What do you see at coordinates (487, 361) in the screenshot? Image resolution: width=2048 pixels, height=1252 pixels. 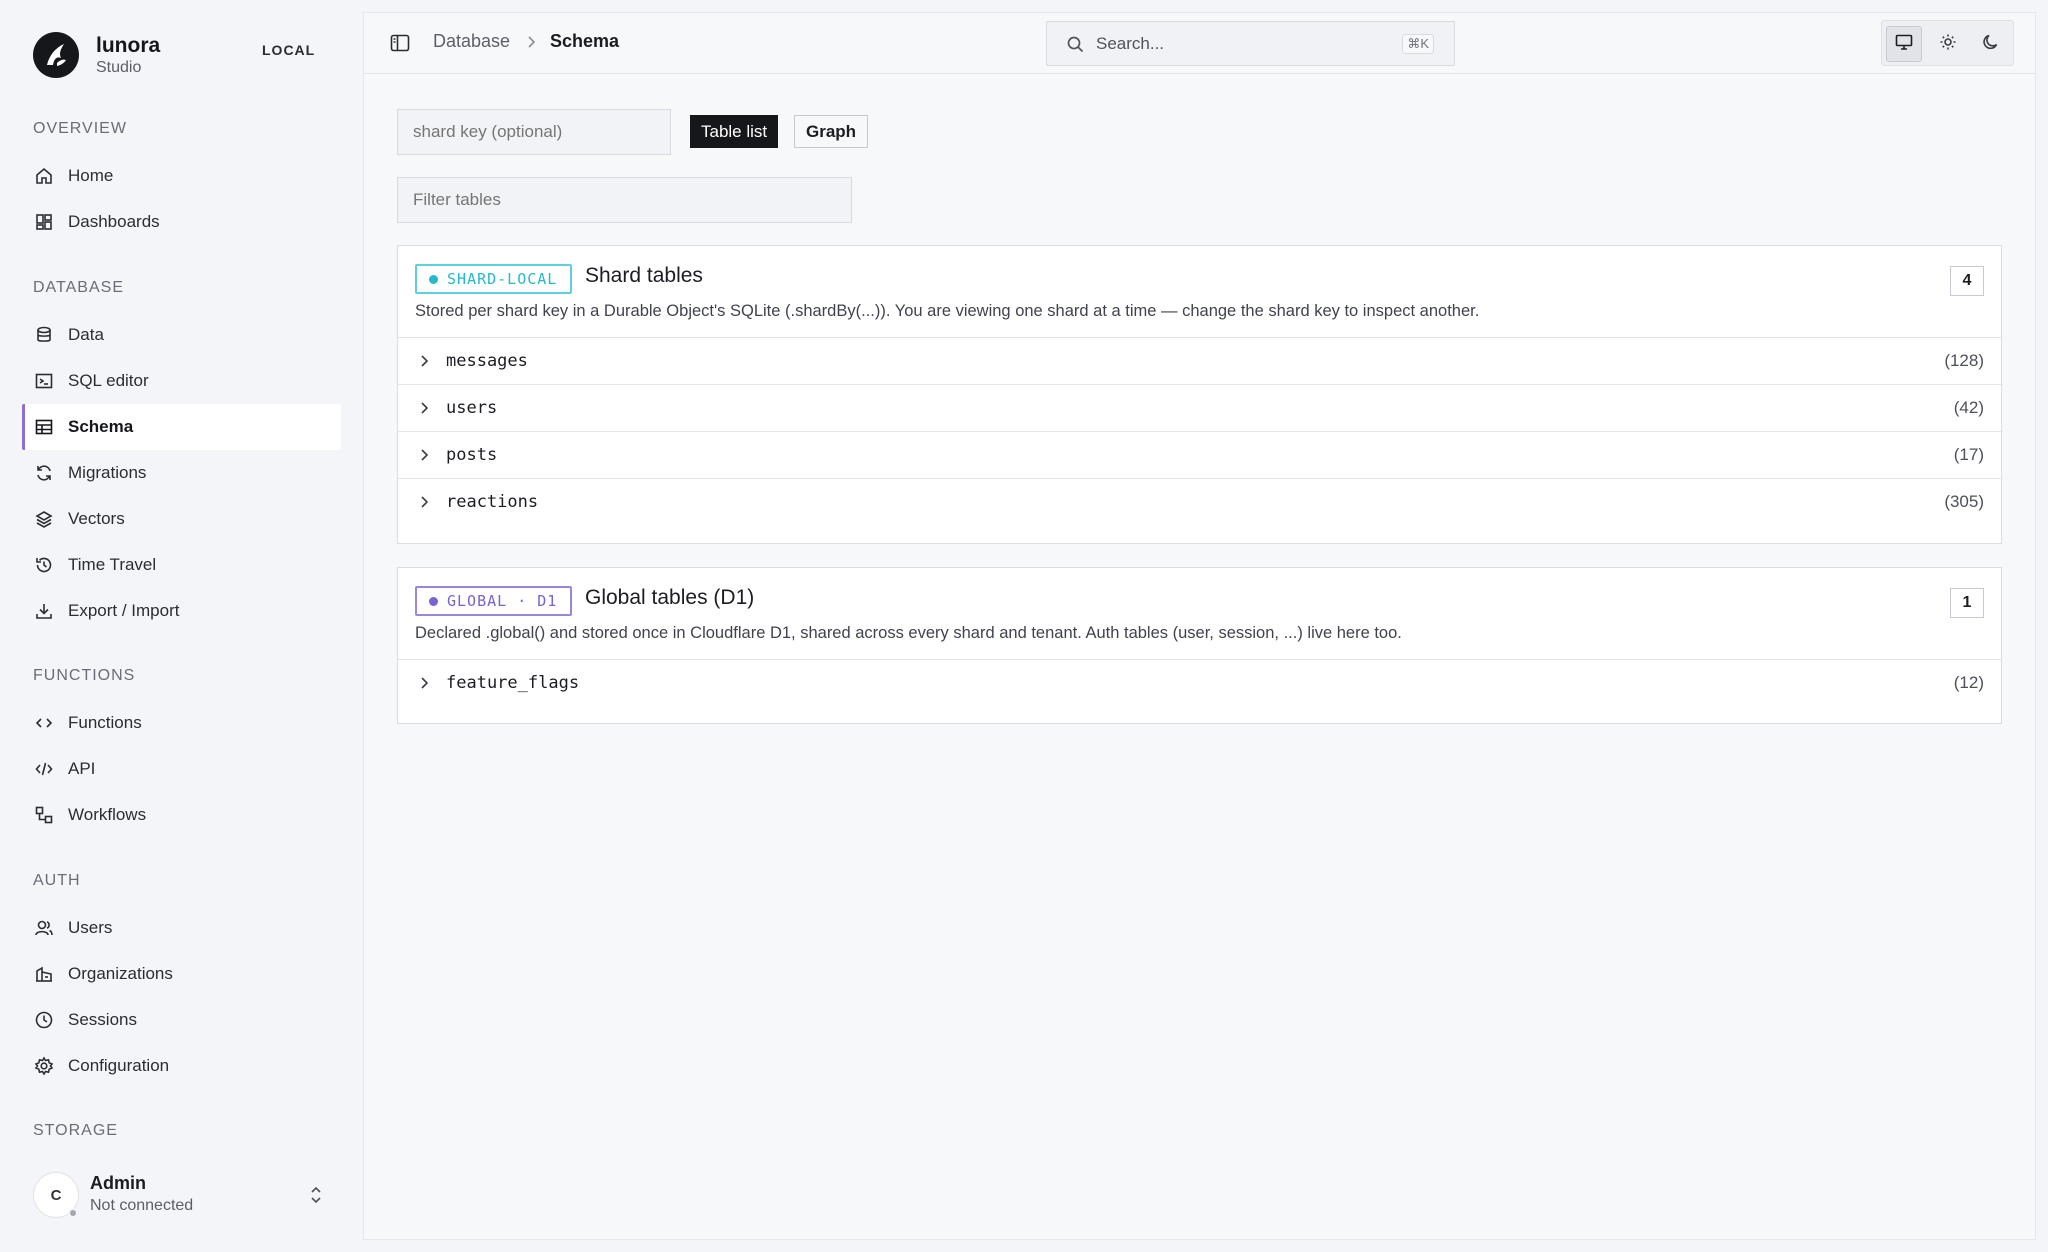 I see `table-name: messages` at bounding box center [487, 361].